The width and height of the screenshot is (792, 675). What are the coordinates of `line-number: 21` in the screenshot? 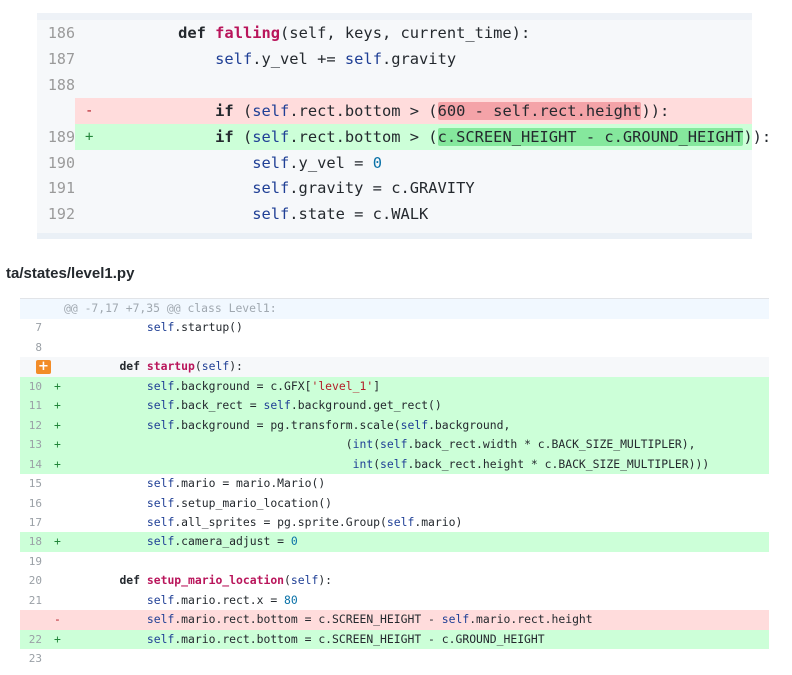 It's located at (31, 601).